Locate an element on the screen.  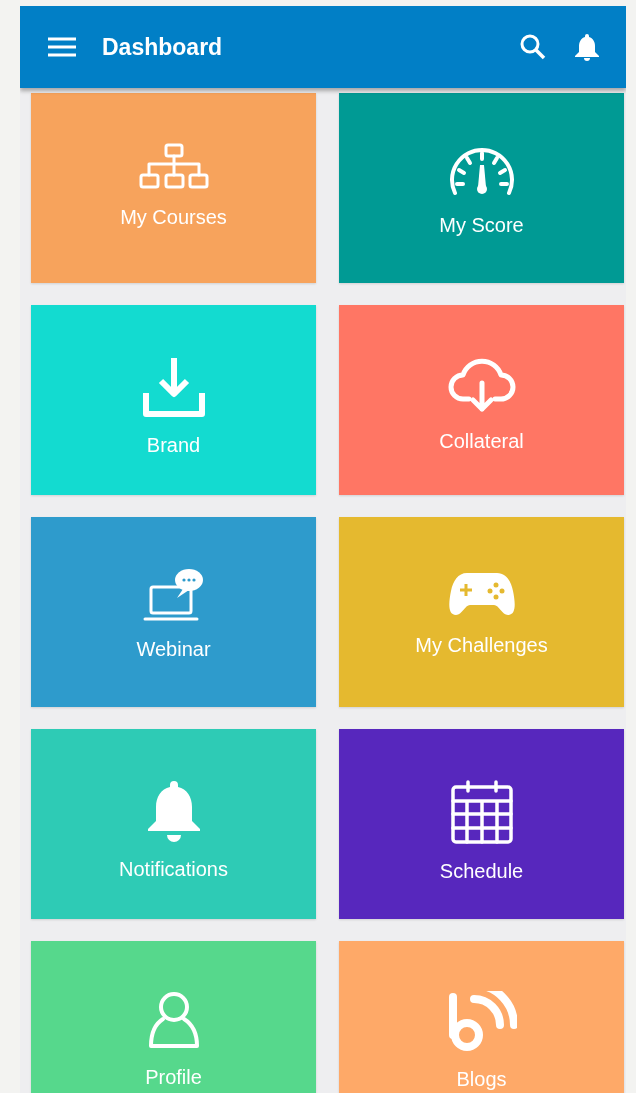
laptop-chat-icon is located at coordinates (173, 595).